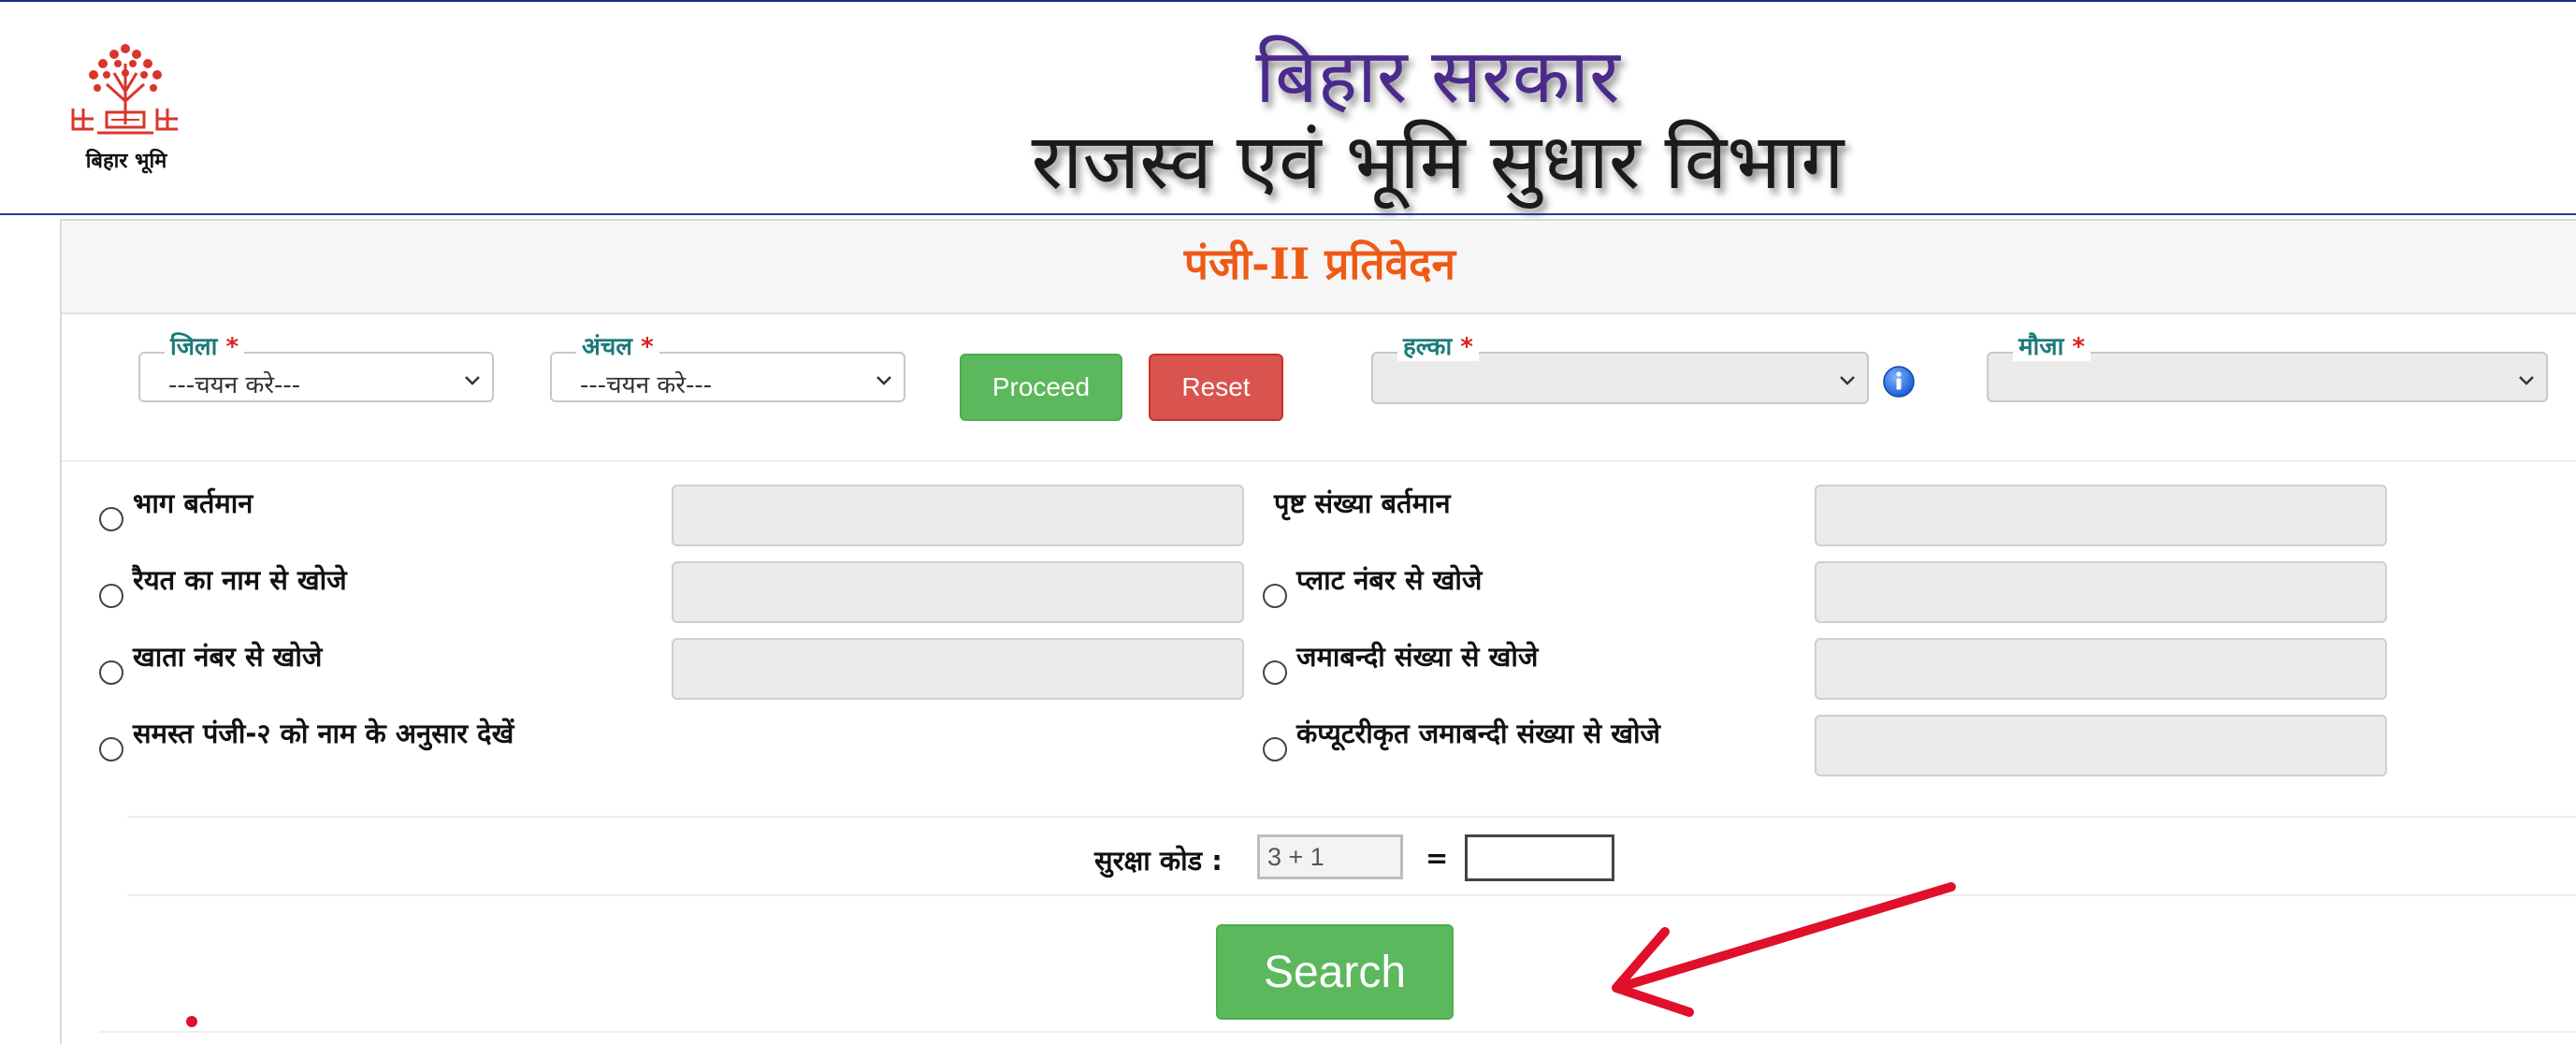  Describe the element at coordinates (2101, 515) in the screenshot. I see `page-count-current-input` at that location.